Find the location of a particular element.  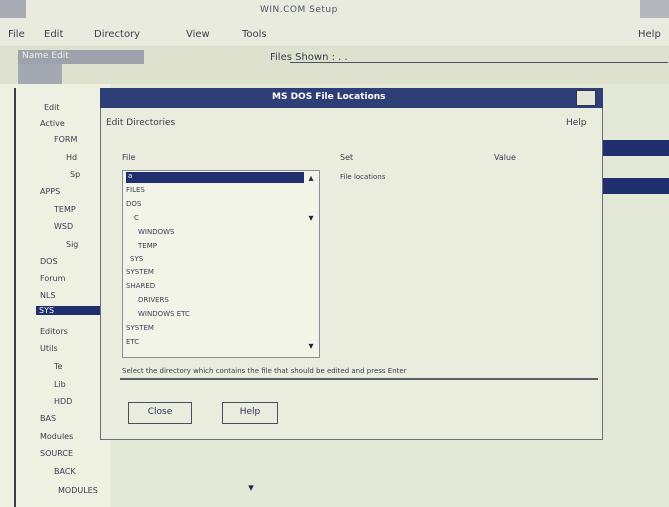

menu-view: View is located at coordinates (198, 34).